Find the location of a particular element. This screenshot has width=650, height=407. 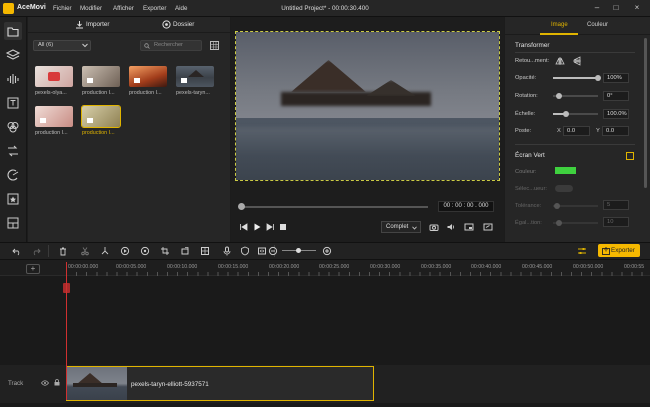

clip-name: pexels-taryn-elliott-5937571 is located at coordinates (170, 384).